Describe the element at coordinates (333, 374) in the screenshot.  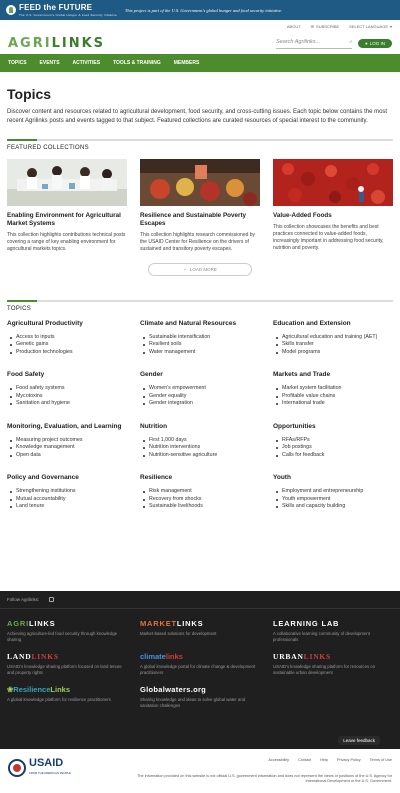
I see `topic-title: Markets and Trade` at that location.